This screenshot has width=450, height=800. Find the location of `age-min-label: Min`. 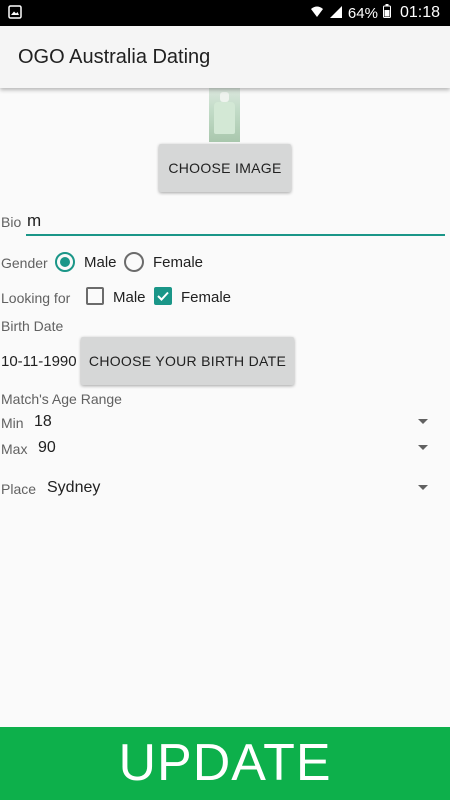

age-min-label: Min is located at coordinates (12, 423).